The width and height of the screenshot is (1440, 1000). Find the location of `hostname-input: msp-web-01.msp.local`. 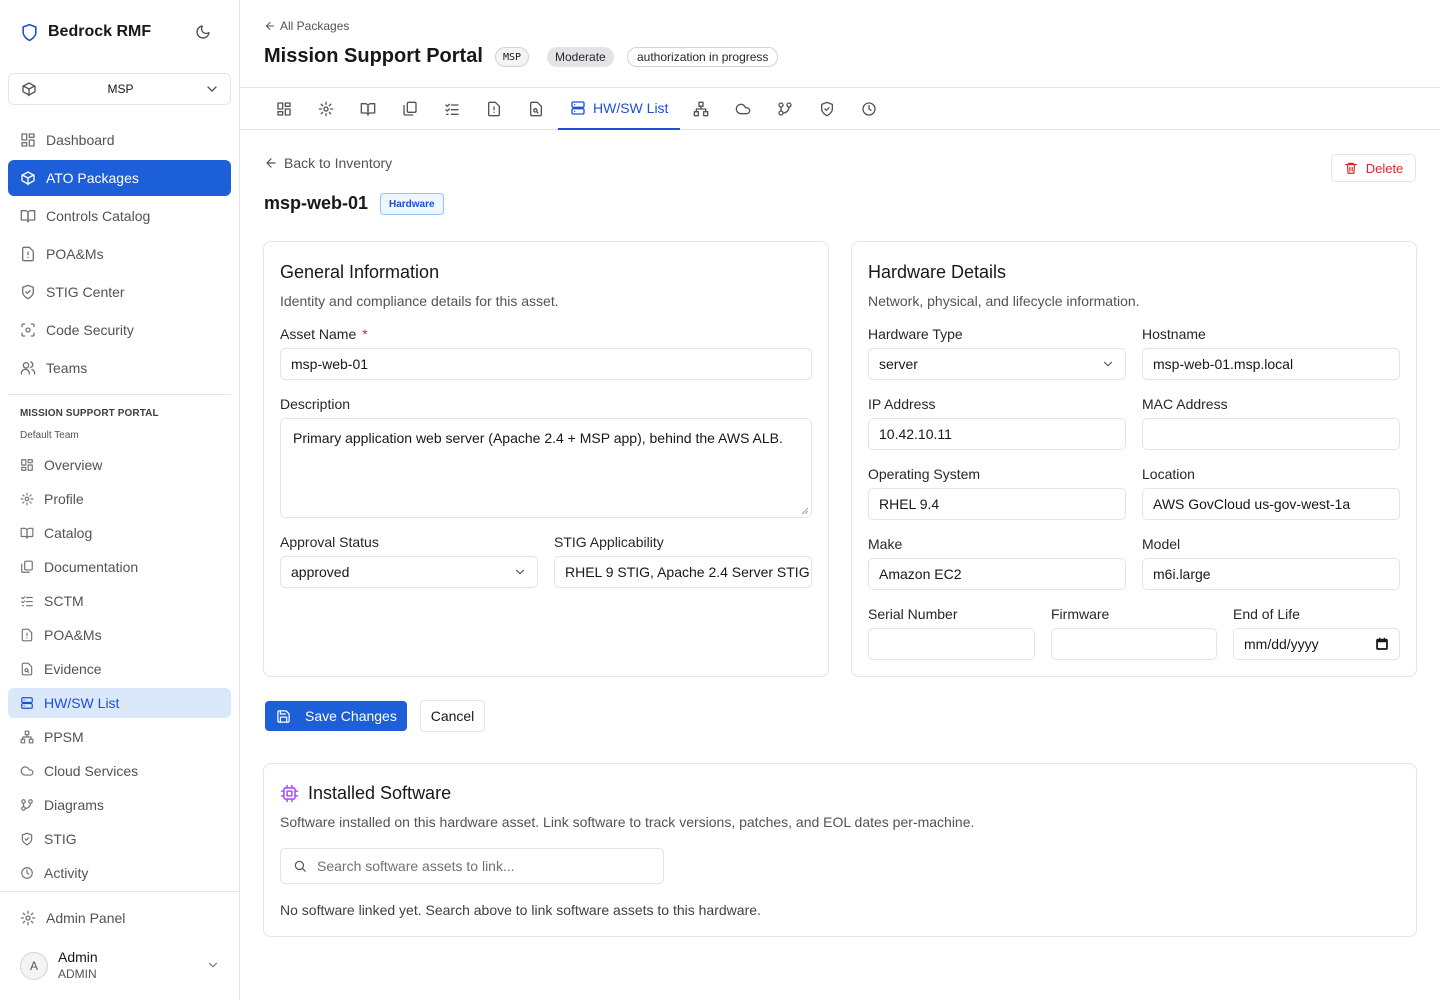

hostname-input: msp-web-01.msp.local is located at coordinates (1271, 364).